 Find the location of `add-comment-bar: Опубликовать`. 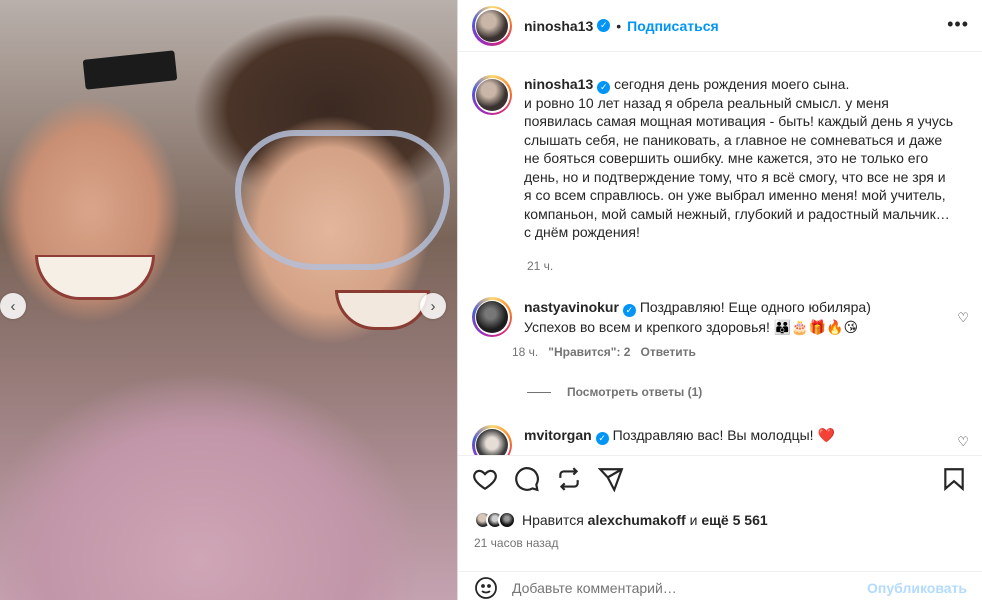

add-comment-bar: Опубликовать is located at coordinates (720, 585).